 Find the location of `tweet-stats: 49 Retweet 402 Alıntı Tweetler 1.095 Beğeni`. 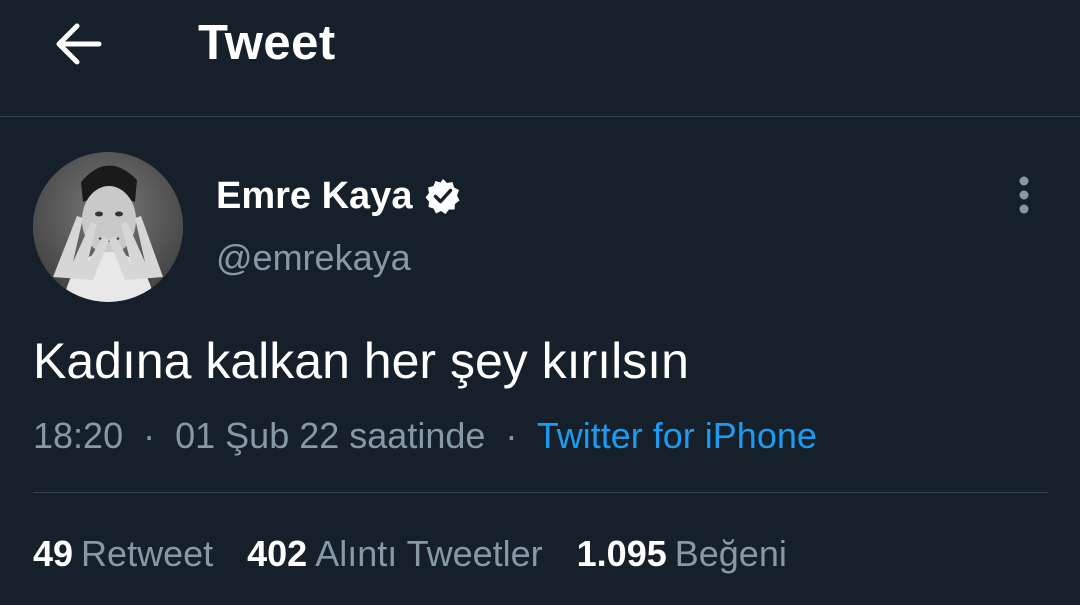

tweet-stats: 49 Retweet 402 Alıntı Tweetler 1.095 Beğeni is located at coordinates (427, 554).